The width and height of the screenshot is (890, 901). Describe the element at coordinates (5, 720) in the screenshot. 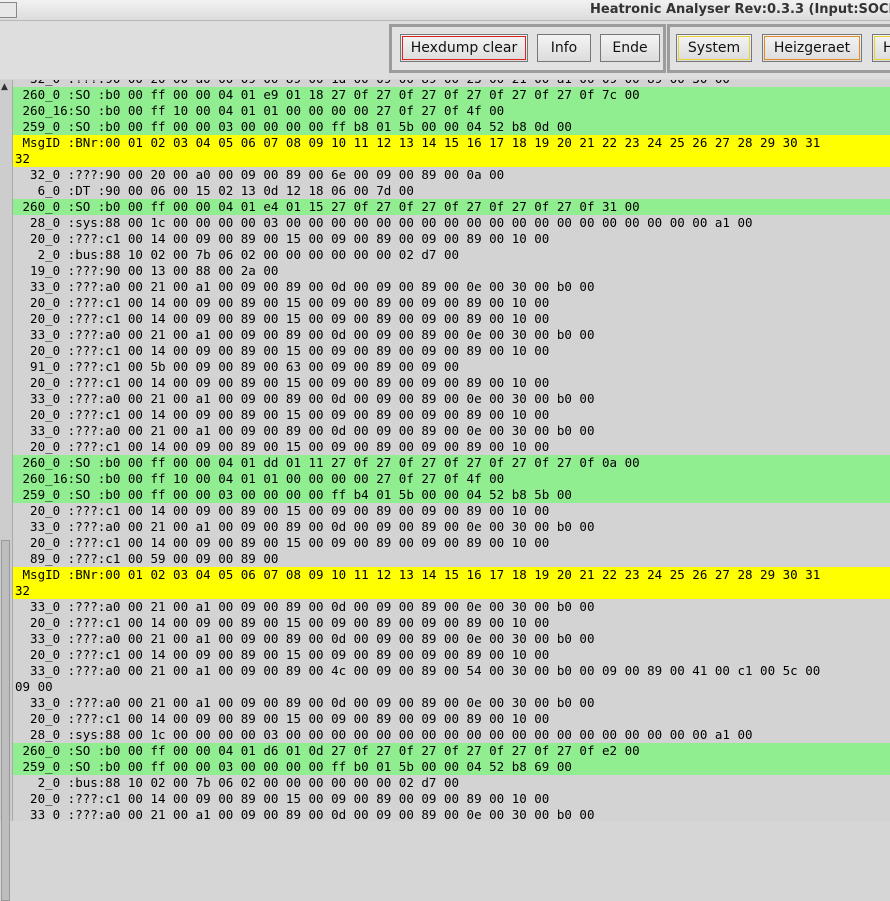

I see `scrollbar-thumb` at that location.